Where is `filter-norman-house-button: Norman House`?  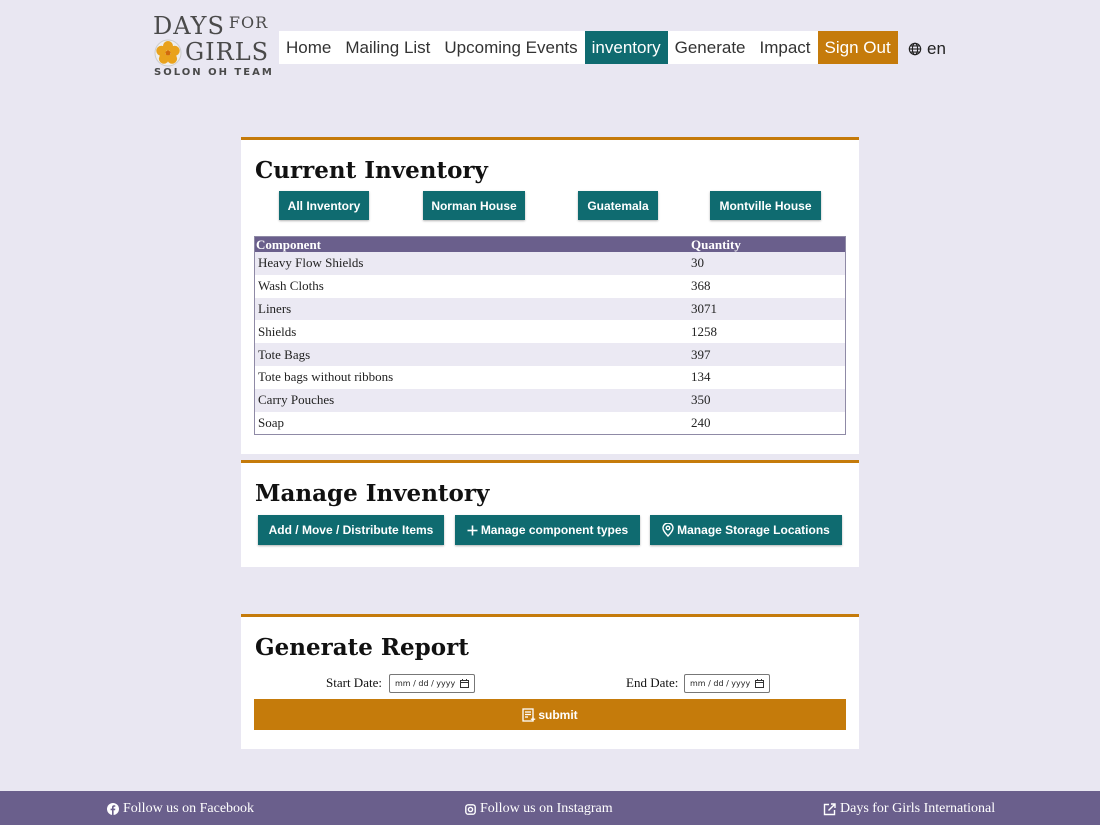
filter-norman-house-button: Norman House is located at coordinates (474, 205).